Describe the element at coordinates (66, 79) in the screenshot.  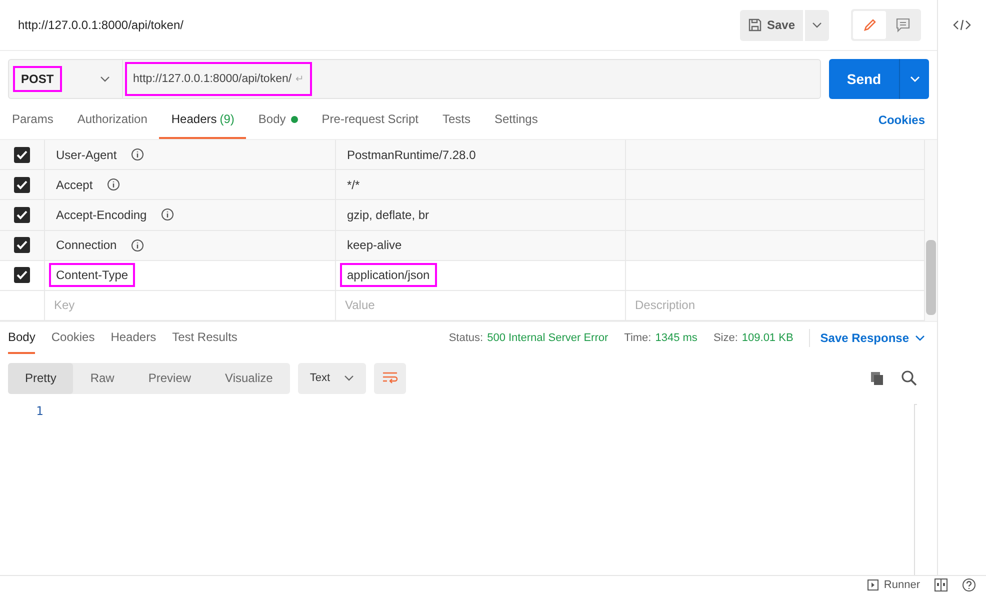
I see `method-dropdown: POST` at that location.